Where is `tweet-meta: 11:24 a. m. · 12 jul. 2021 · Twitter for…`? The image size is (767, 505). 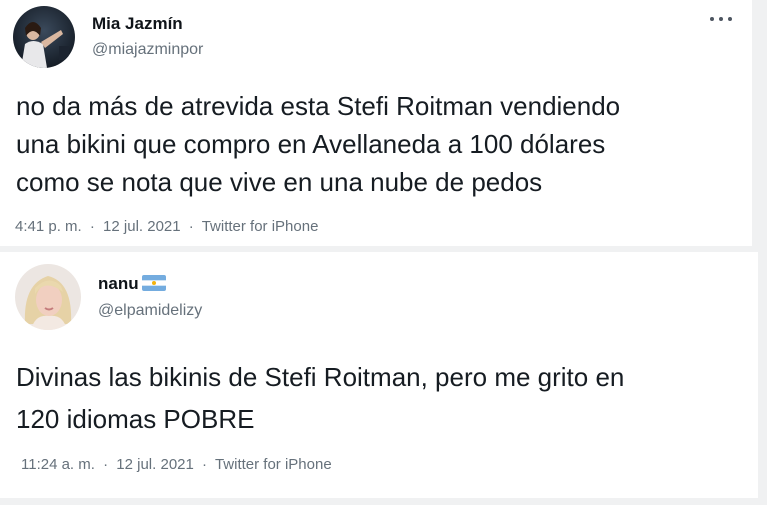
tweet-meta: 11:24 a. m. · 12 jul. 2021 · Twitter for… is located at coordinates (176, 464).